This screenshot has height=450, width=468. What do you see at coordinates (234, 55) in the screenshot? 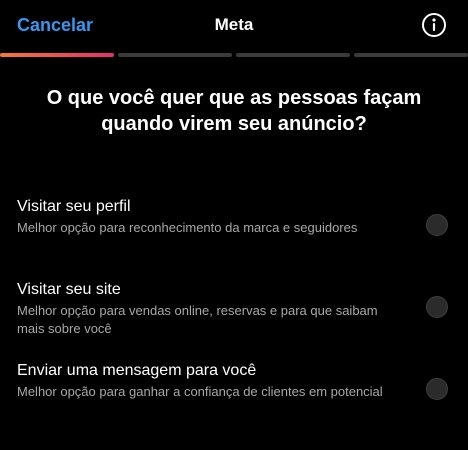
I see `step-progress-bar` at bounding box center [234, 55].